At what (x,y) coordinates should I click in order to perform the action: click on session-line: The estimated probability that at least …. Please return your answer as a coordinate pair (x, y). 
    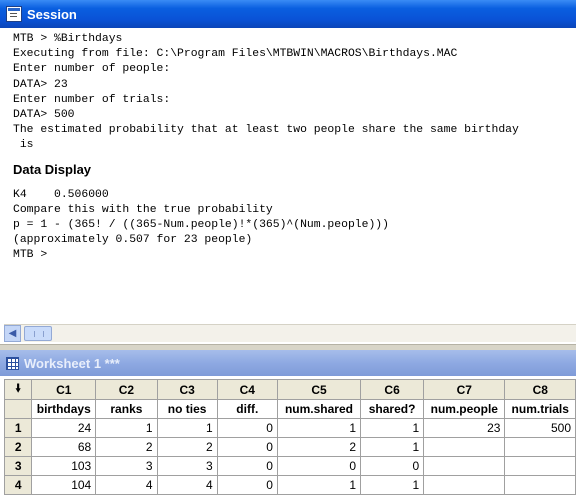
    Looking at the image, I should click on (266, 130).